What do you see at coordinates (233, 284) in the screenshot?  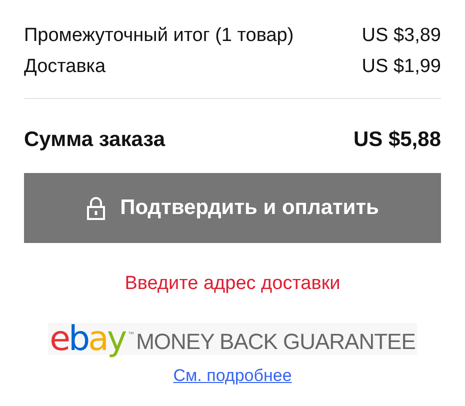 I see `error-message: Введите адрес доставки` at bounding box center [233, 284].